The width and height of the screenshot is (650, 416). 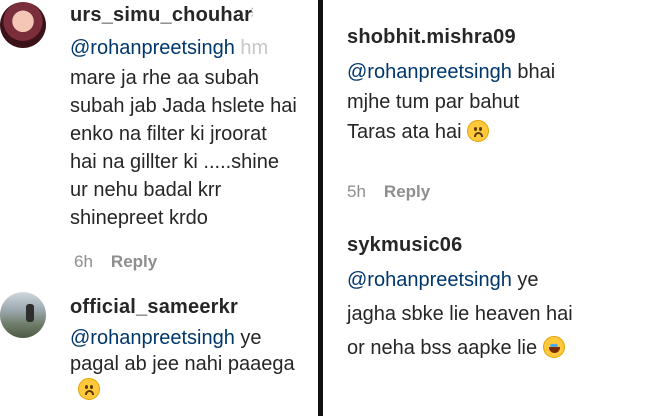 I want to click on comment-text: @rohanpreetsingh hm, so click(x=169, y=48).